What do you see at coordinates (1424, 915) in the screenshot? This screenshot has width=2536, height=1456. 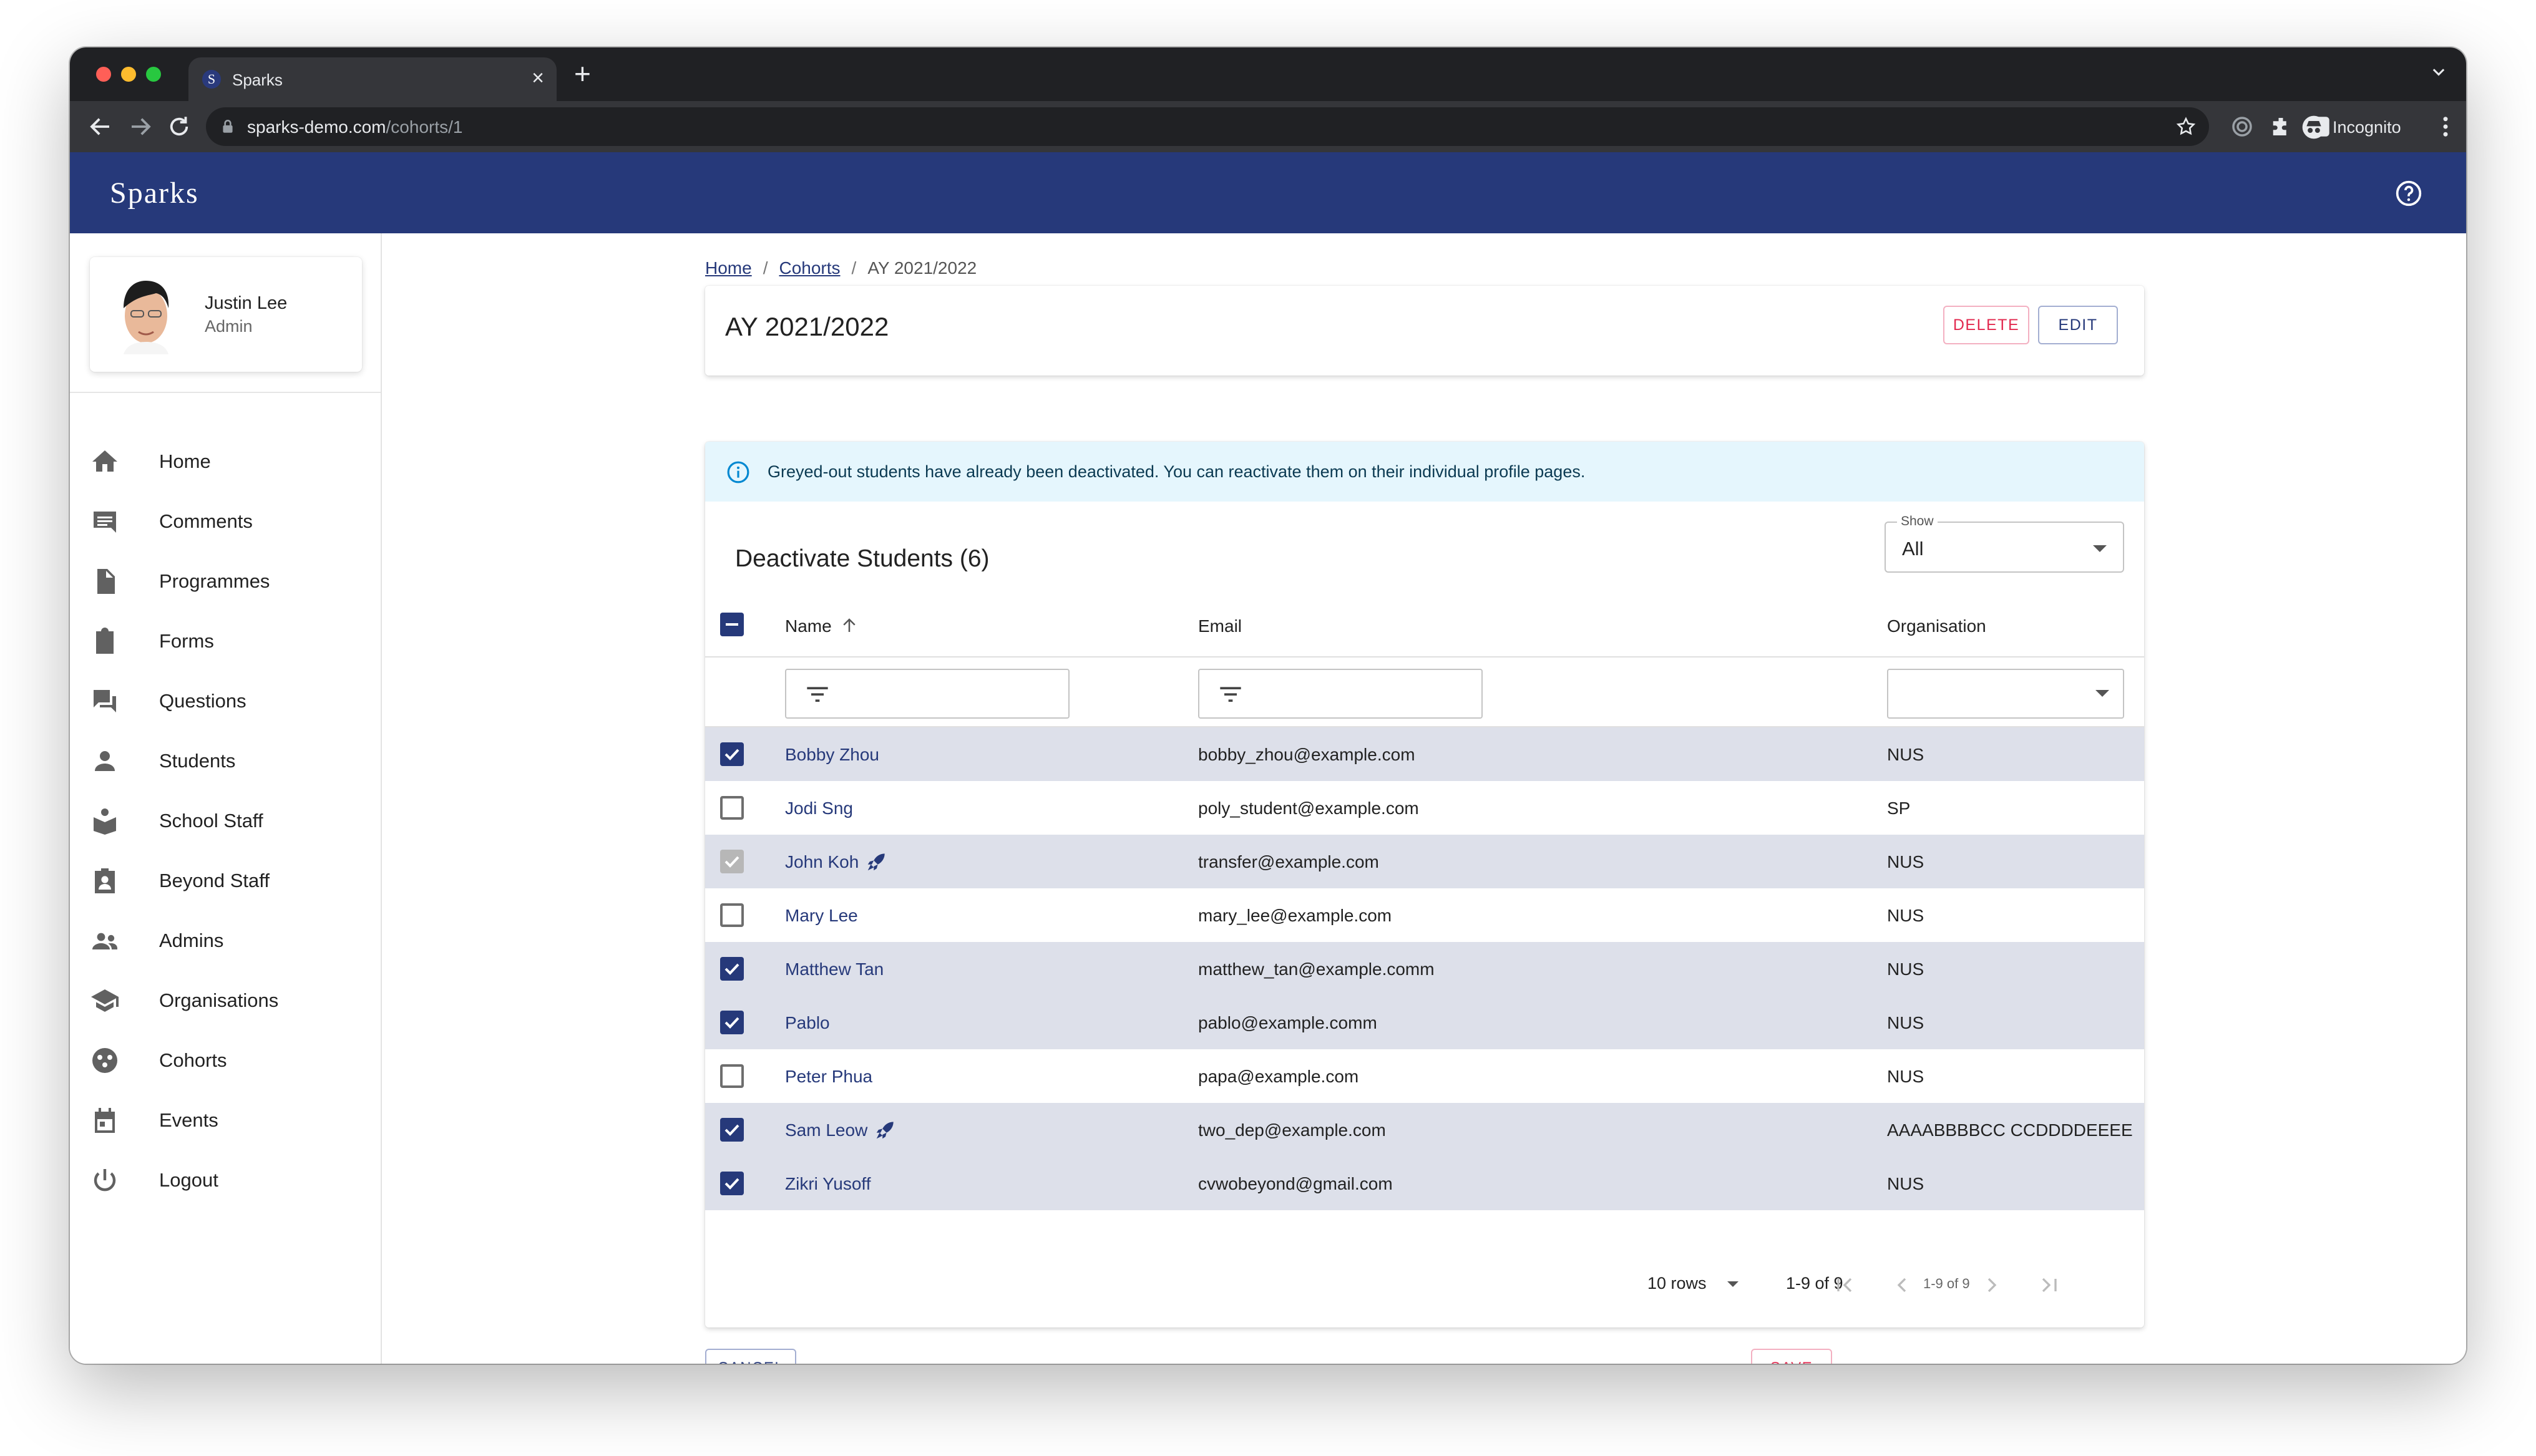 I see `table-row: Mary Lee mary_lee@example.com NUS` at bounding box center [1424, 915].